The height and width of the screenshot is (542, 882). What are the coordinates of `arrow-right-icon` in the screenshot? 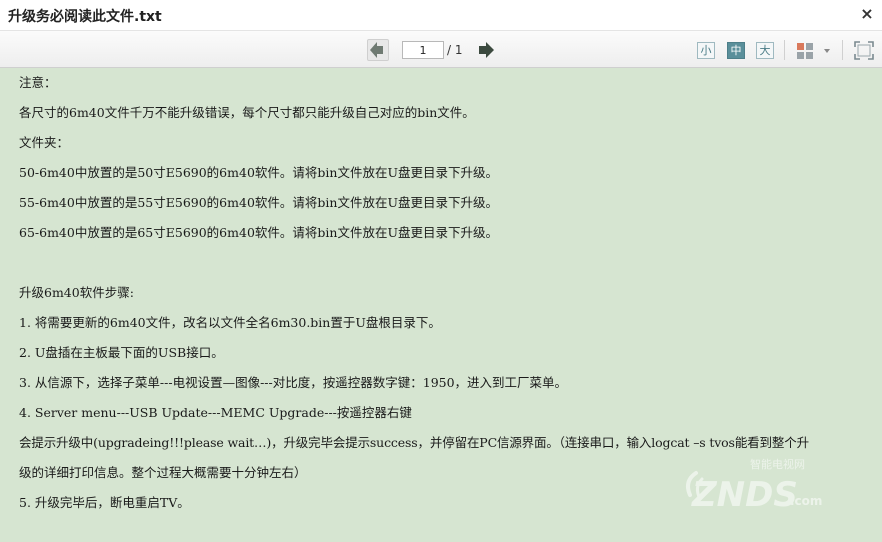 It's located at (486, 50).